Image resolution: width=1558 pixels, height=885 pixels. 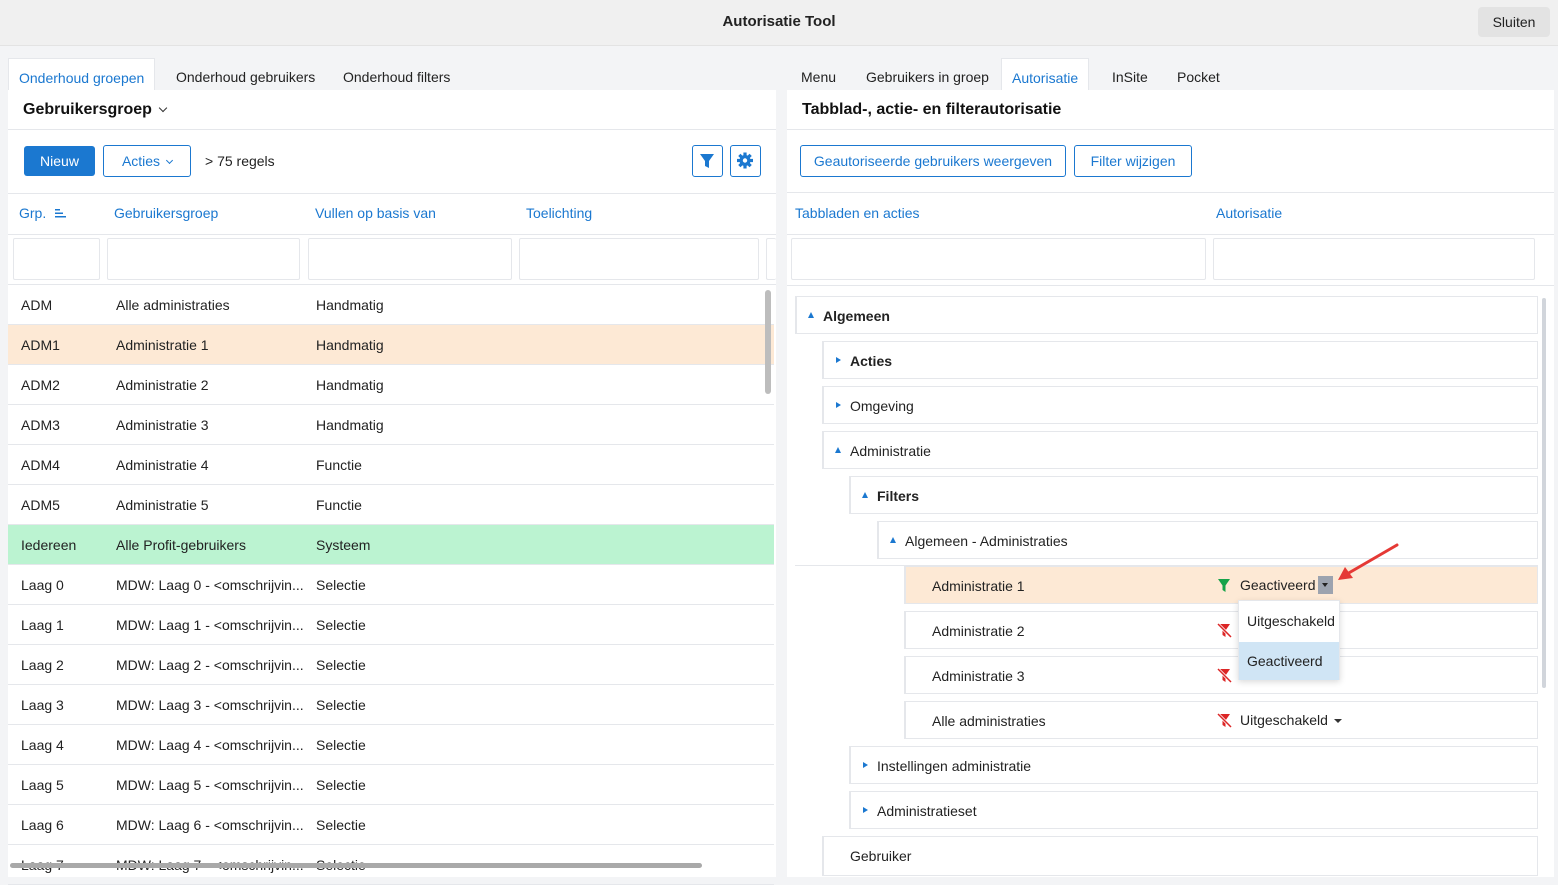 I want to click on dropdown-option-uitgeschakeld: Uitgeschakeld, so click(x=1289, y=621).